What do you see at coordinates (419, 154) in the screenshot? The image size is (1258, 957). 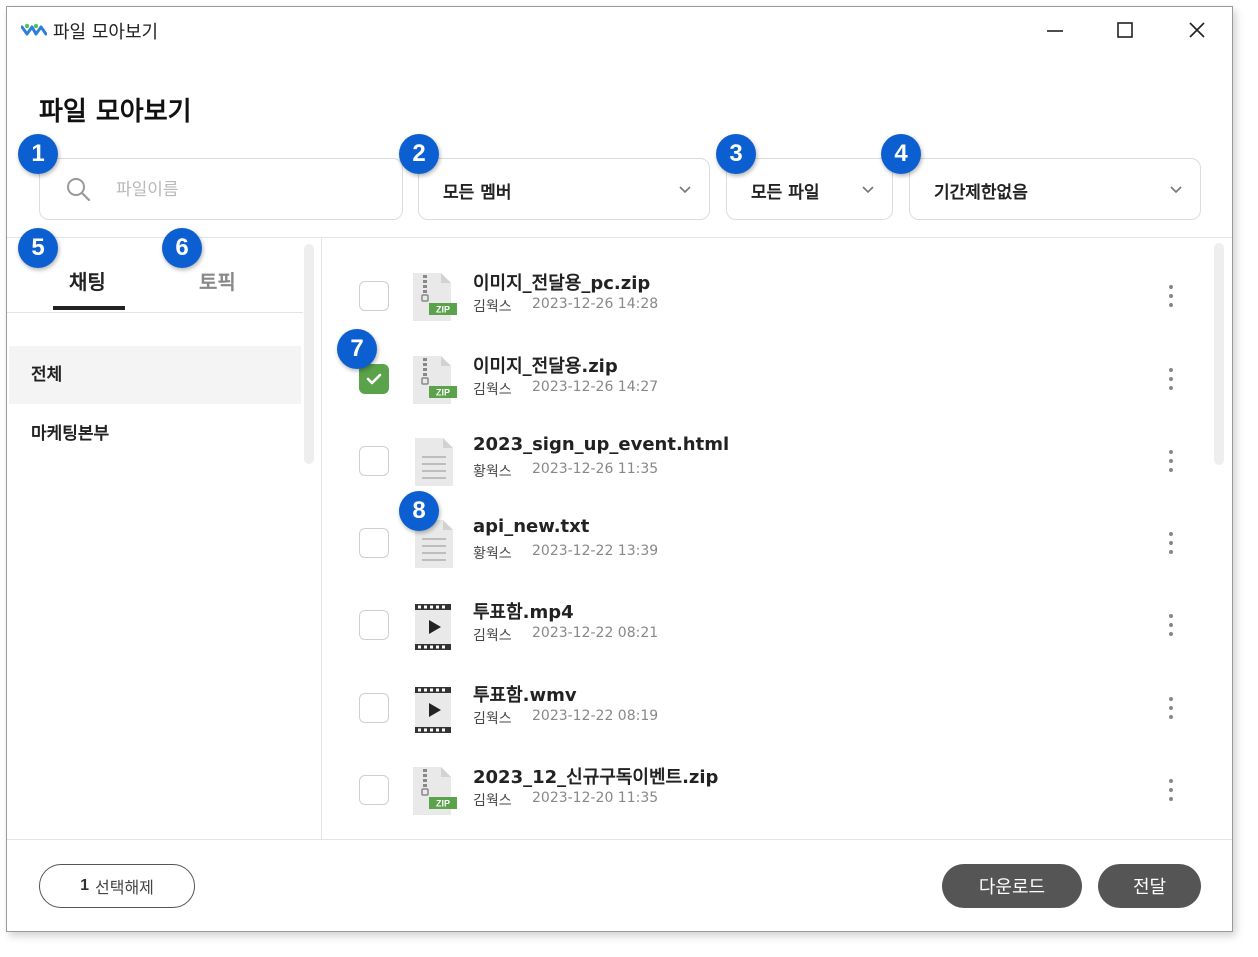 I see `callout-badge-2: 2` at bounding box center [419, 154].